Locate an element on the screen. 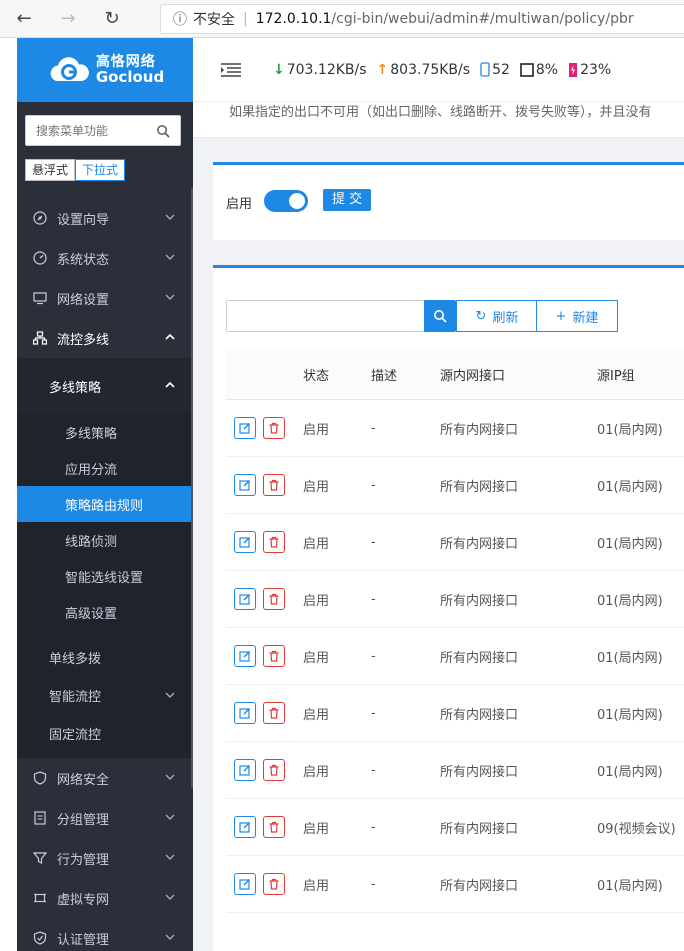 The image size is (684, 951). sidebar-item-flow-multiline: 流控多线 is located at coordinates (105, 338).